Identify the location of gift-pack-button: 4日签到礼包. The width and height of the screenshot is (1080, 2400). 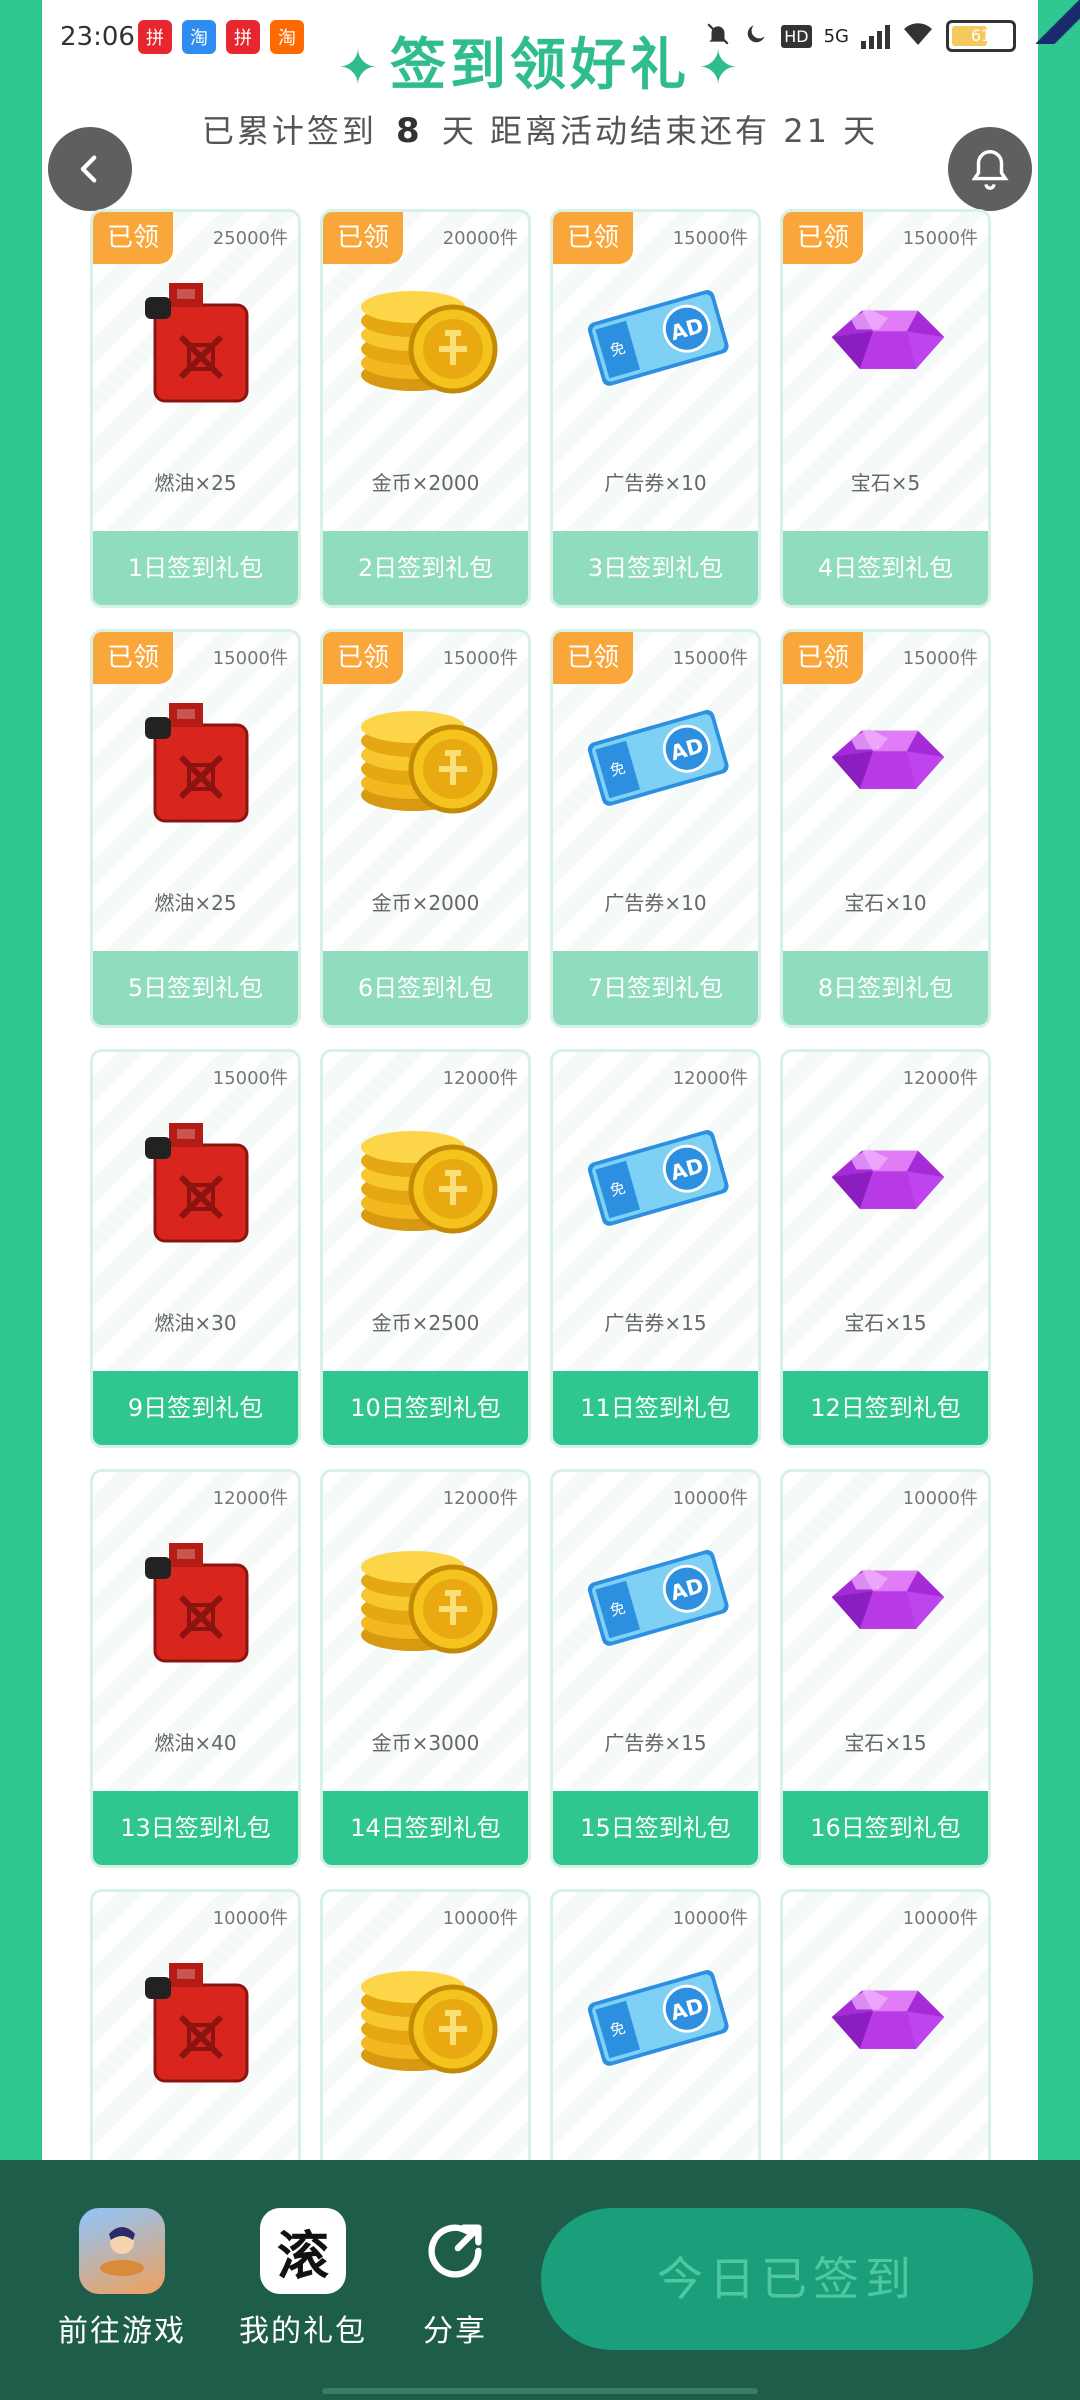
(885, 568).